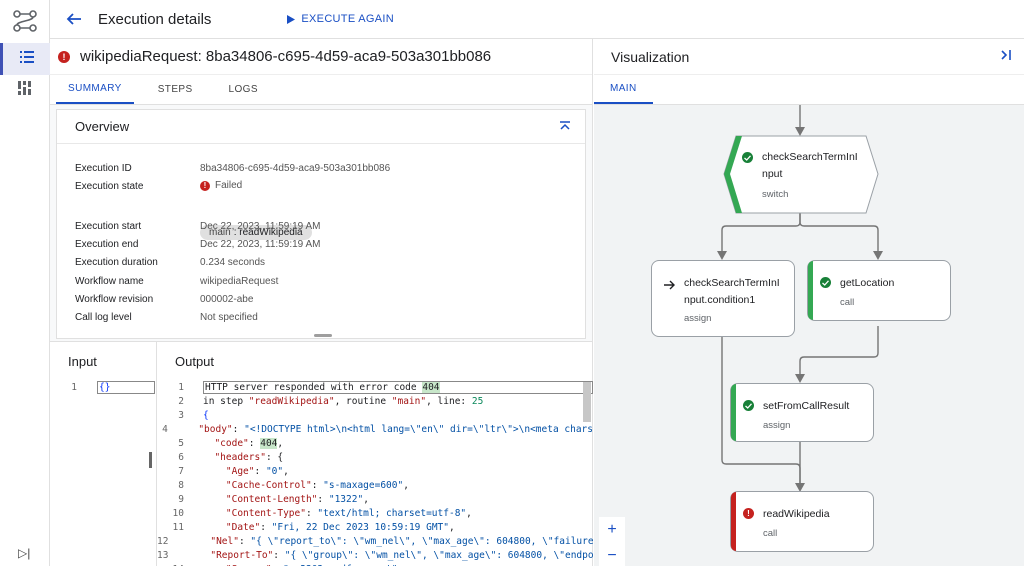 The height and width of the screenshot is (566, 1024). I want to click on input-code-line: 1 {}, so click(103, 387).